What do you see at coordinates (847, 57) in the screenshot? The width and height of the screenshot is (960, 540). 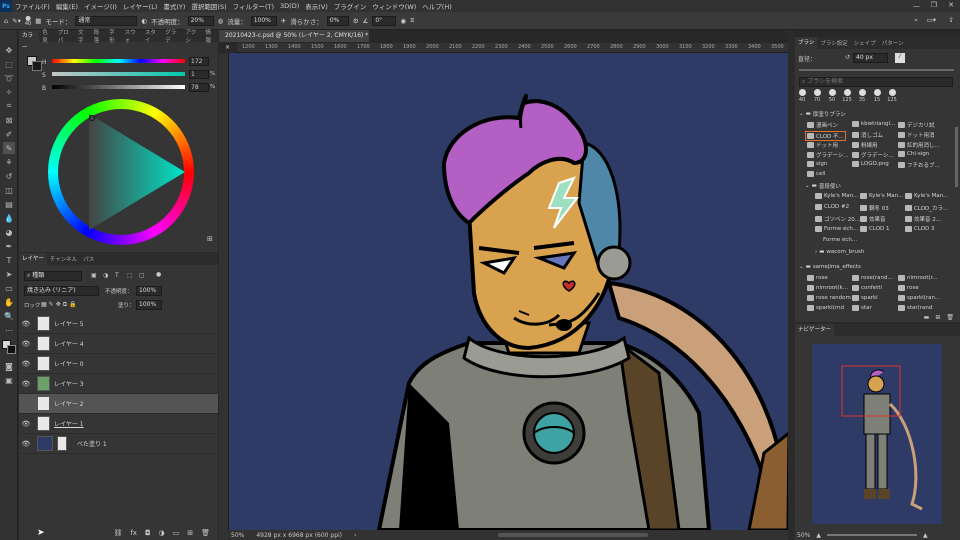 I see `reset-size-icon: ↺` at bounding box center [847, 57].